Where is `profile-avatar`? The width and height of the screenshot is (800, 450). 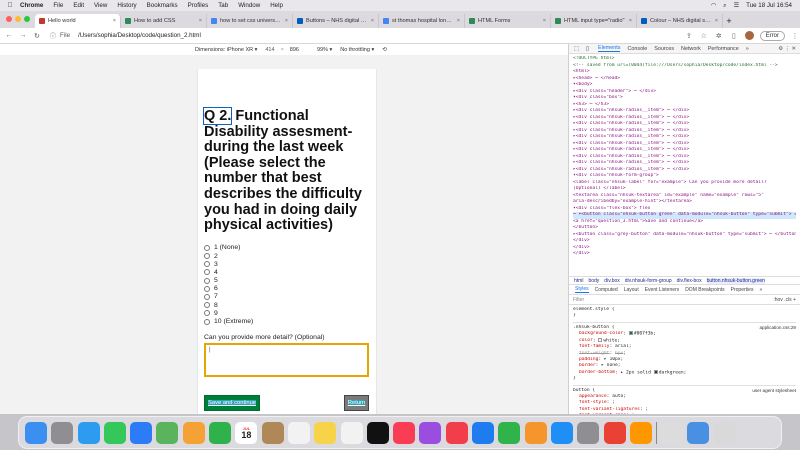 profile-avatar is located at coordinates (749, 35).